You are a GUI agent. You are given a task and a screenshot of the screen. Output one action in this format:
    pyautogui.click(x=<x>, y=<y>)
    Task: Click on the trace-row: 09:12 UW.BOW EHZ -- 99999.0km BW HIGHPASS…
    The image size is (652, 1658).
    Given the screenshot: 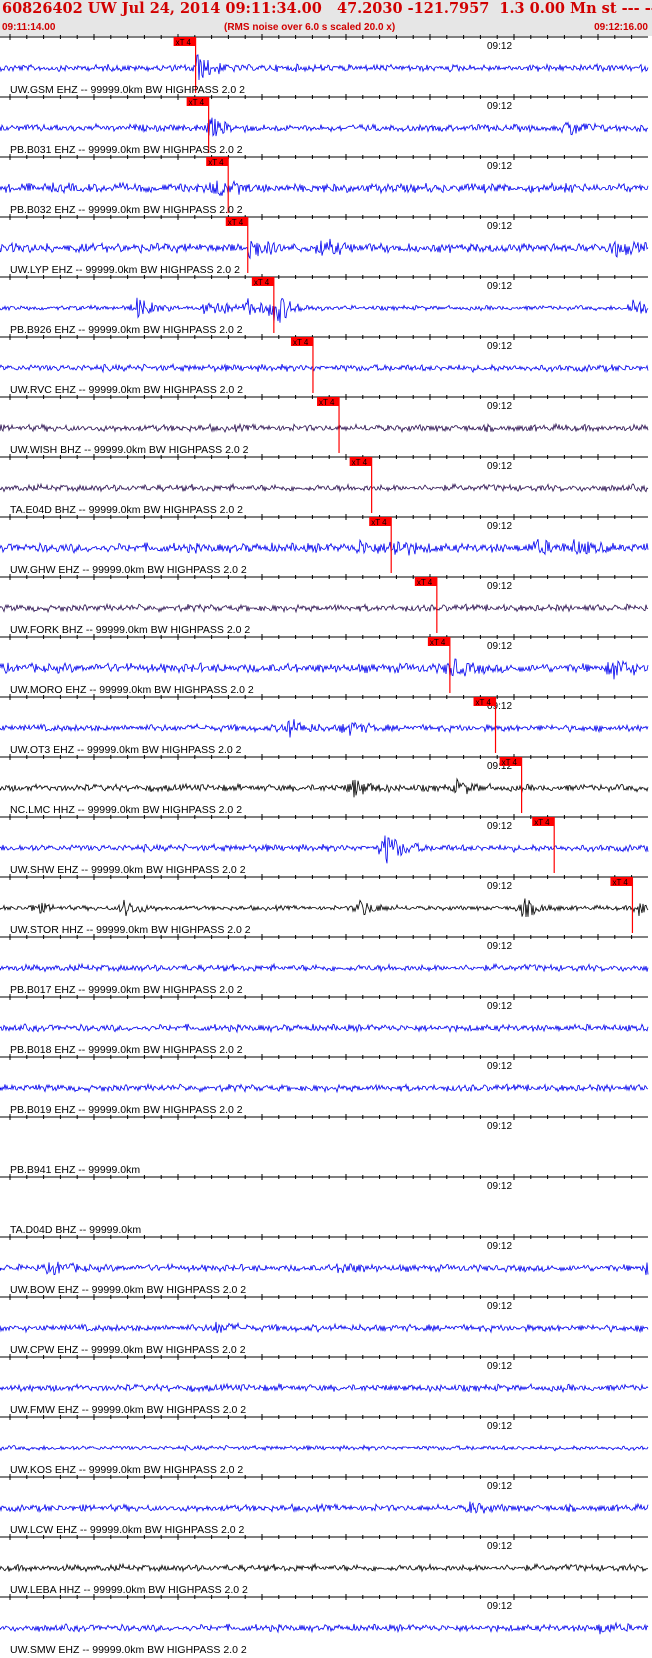 What is the action you would take?
    pyautogui.click(x=324, y=1265)
    